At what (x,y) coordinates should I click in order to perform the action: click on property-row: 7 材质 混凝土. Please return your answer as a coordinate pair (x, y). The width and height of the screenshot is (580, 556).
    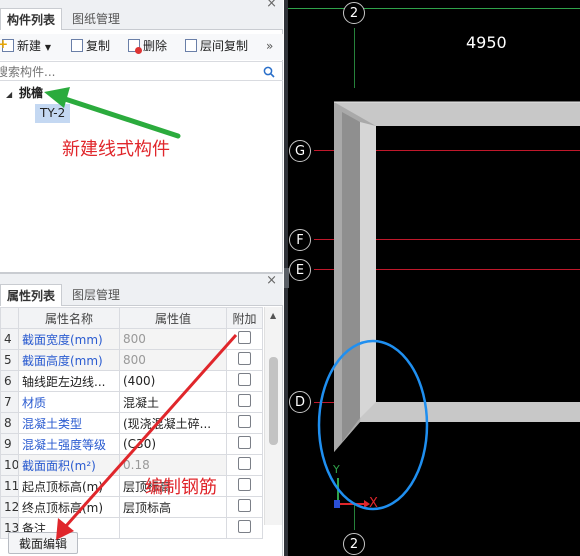
    Looking at the image, I should click on (131, 402).